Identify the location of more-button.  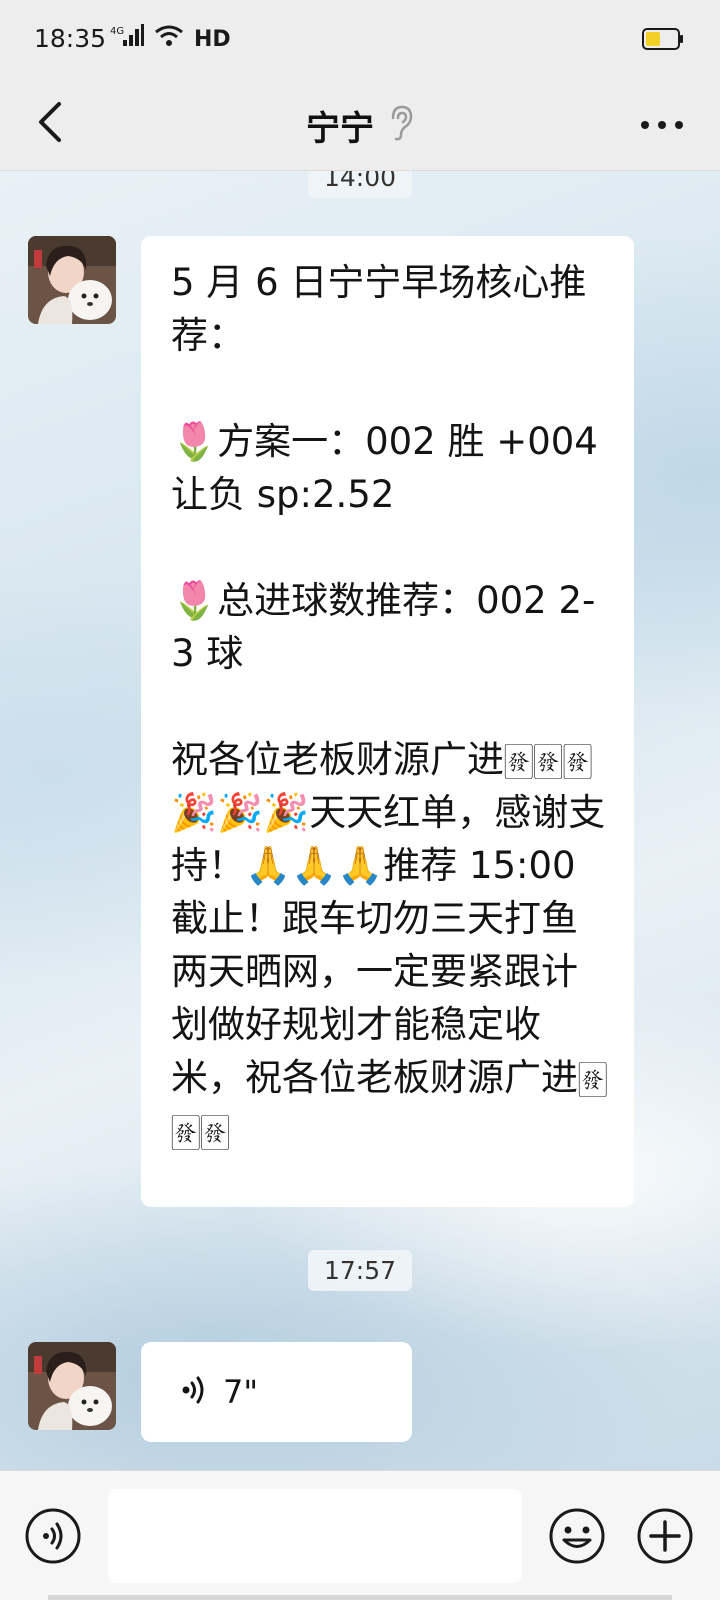
(662, 124).